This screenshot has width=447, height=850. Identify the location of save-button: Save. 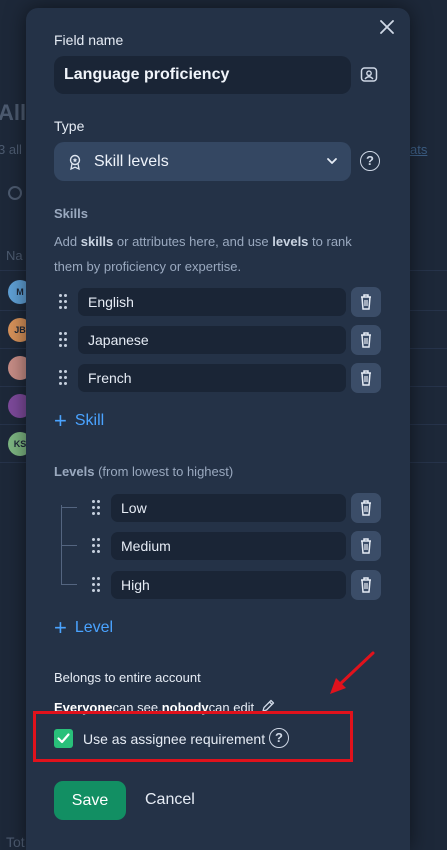
(90, 800).